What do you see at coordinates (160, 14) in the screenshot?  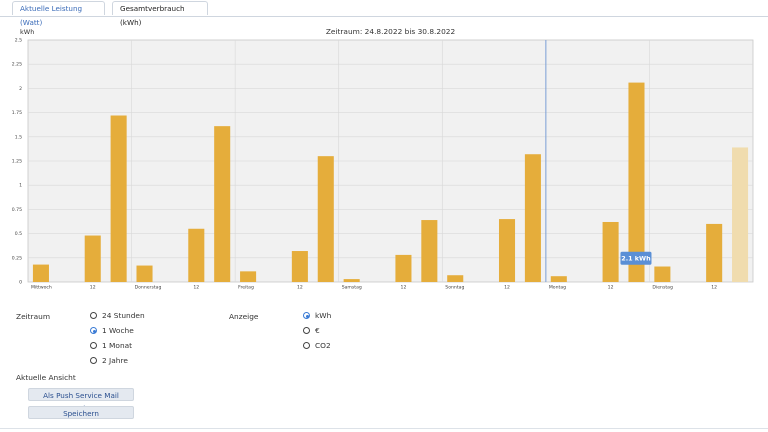 I see `tab-gesamtverbrauch: Gesamtverbrauch (kWh)` at bounding box center [160, 14].